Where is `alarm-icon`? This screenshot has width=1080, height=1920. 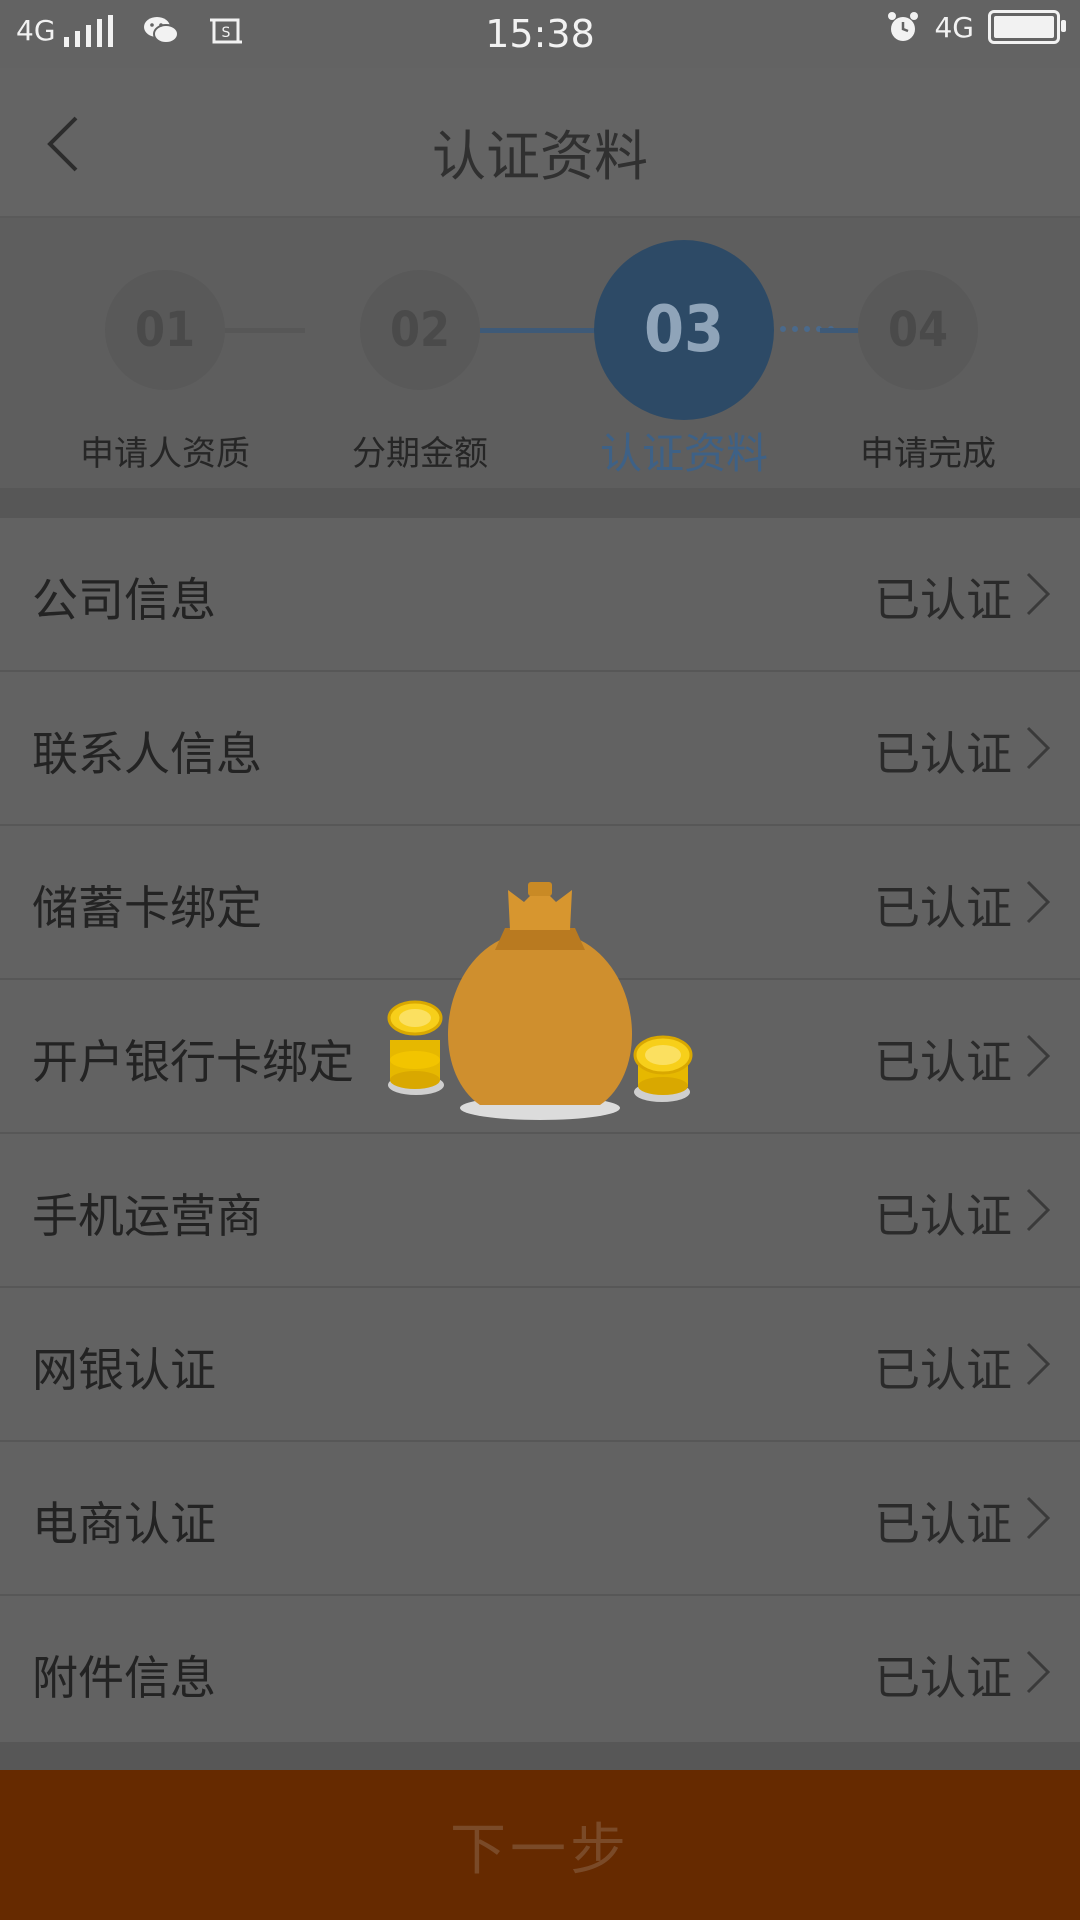 alarm-icon is located at coordinates (903, 26).